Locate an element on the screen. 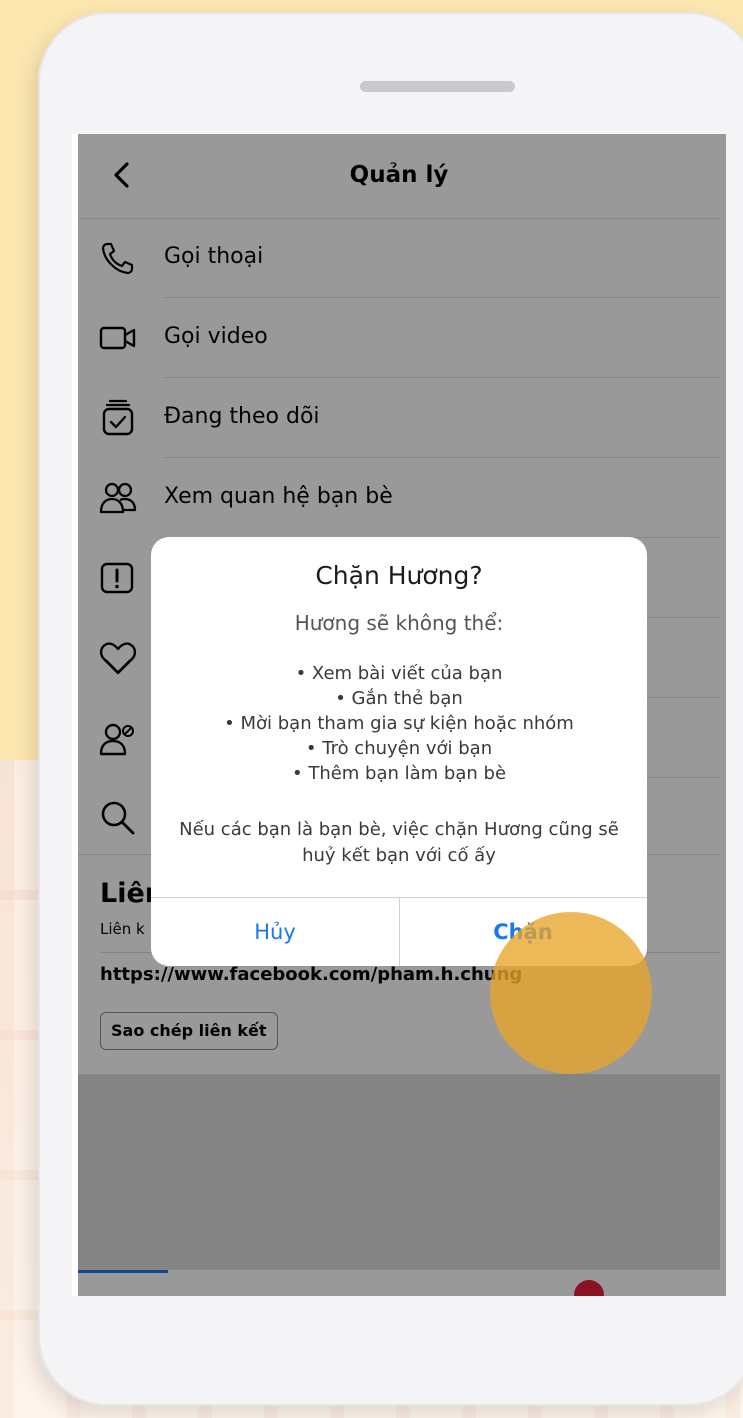 This screenshot has height=1418, width=743. consequence-item: • Gắn thẻ bạn is located at coordinates (399, 698).